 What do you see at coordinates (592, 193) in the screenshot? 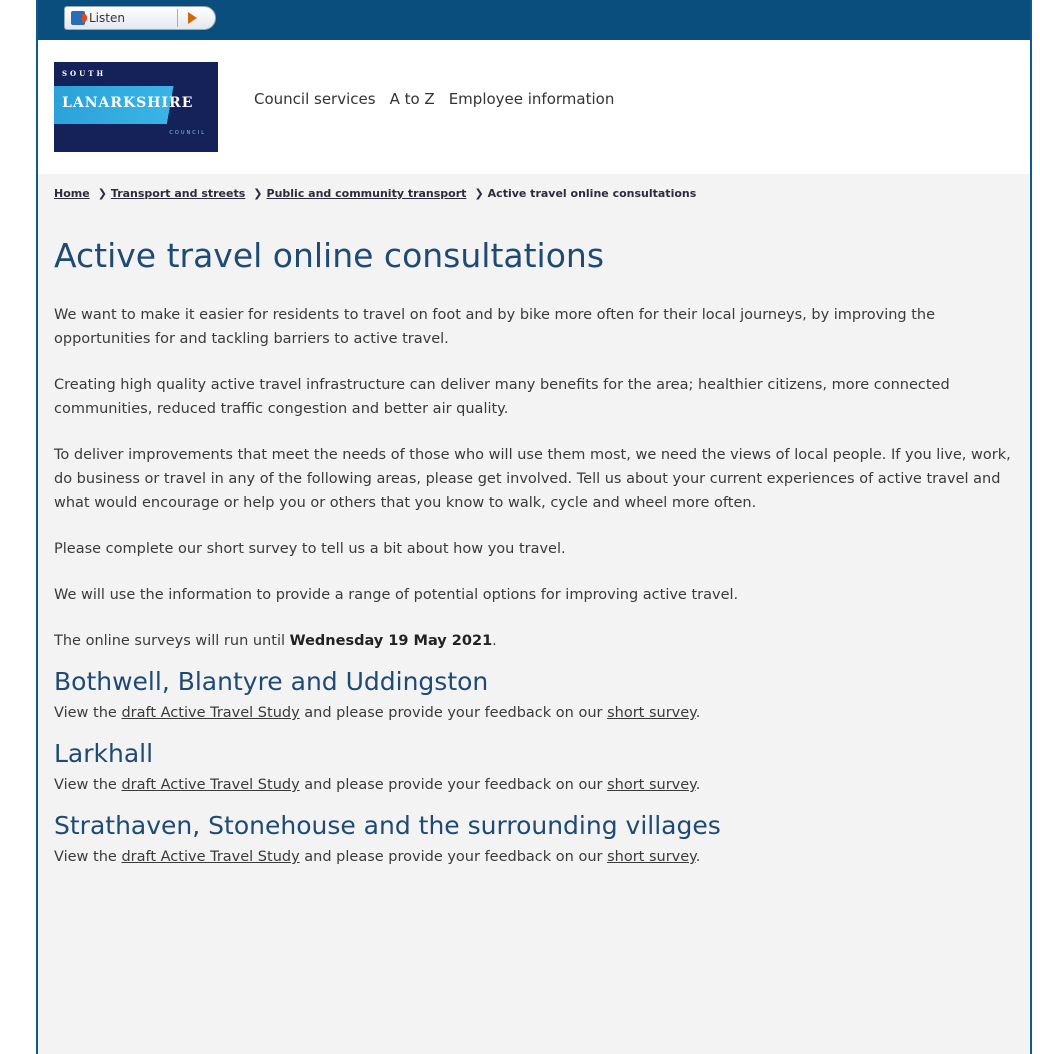
I see `breadcrumb-current: Active travel online consultations` at bounding box center [592, 193].